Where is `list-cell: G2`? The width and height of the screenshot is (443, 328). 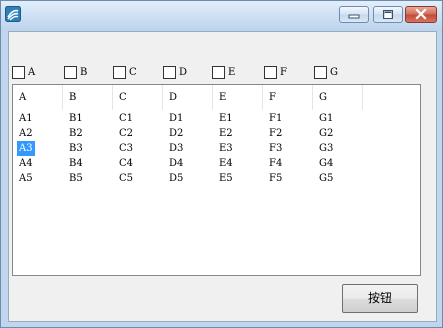
list-cell: G2 is located at coordinates (326, 133).